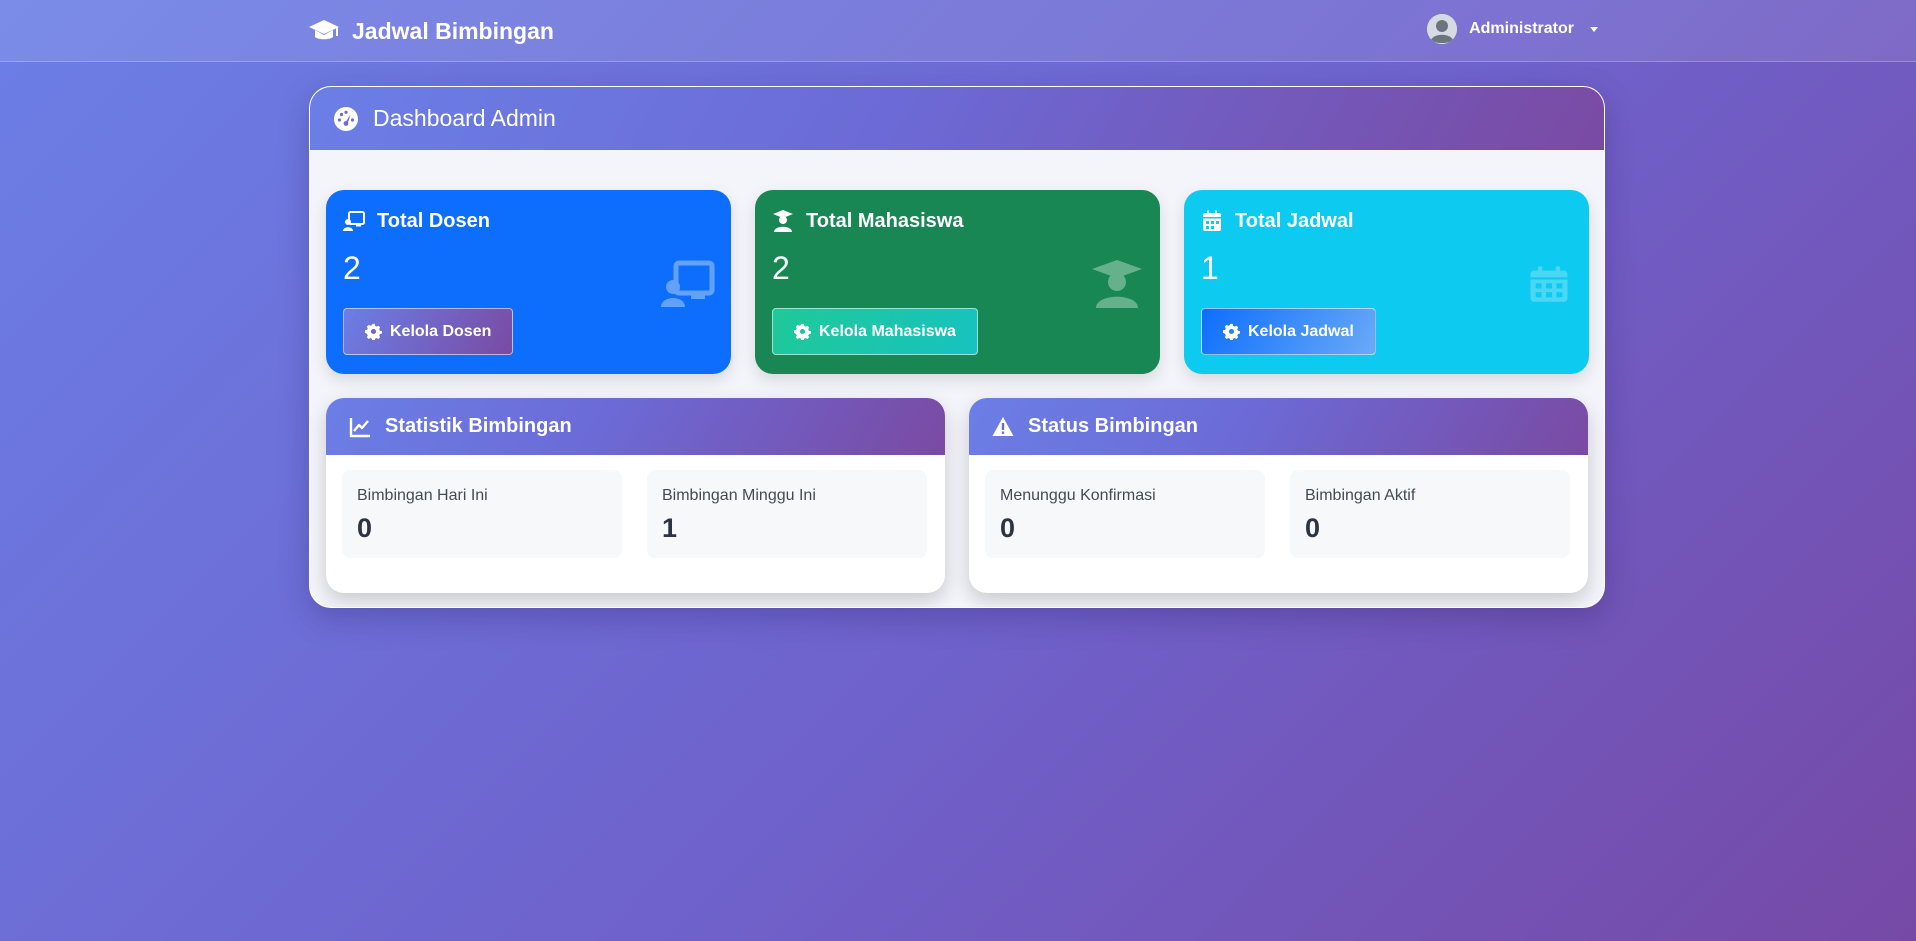  Describe the element at coordinates (1386, 282) in the screenshot. I see `stat-card-jadwal: Total Jadwal 1 Kelola Jadwal` at that location.